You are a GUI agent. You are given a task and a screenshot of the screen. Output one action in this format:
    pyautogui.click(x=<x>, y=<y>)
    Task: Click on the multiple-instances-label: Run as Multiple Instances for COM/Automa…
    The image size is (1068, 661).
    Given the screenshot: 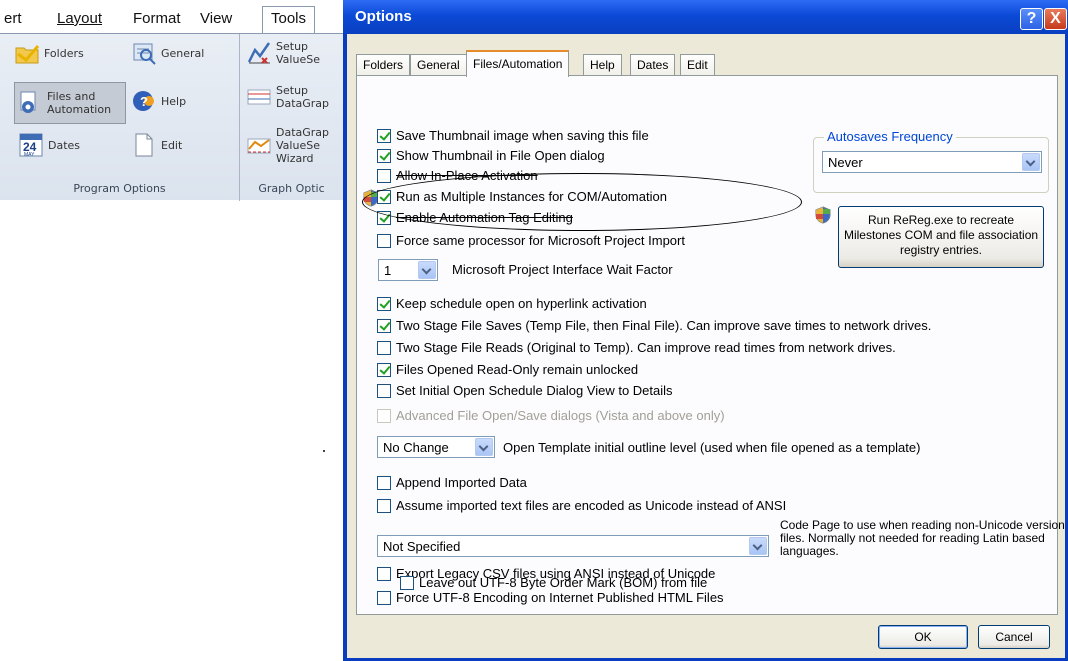 What is the action you would take?
    pyautogui.click(x=531, y=196)
    